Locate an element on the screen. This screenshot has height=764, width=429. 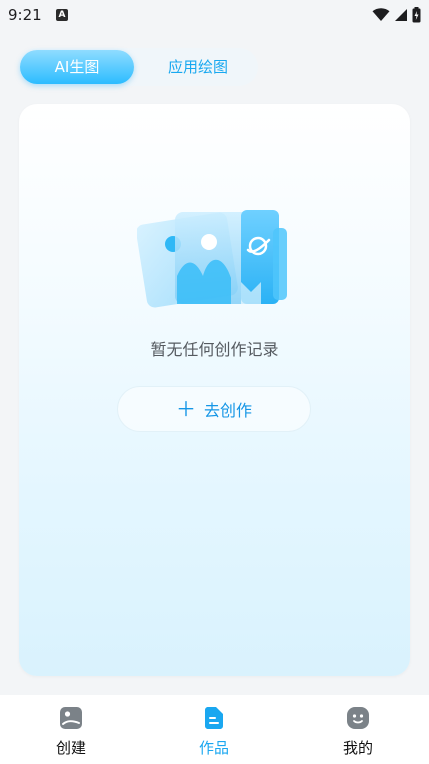
keyboard-notification-icon: A is located at coordinates (62, 15).